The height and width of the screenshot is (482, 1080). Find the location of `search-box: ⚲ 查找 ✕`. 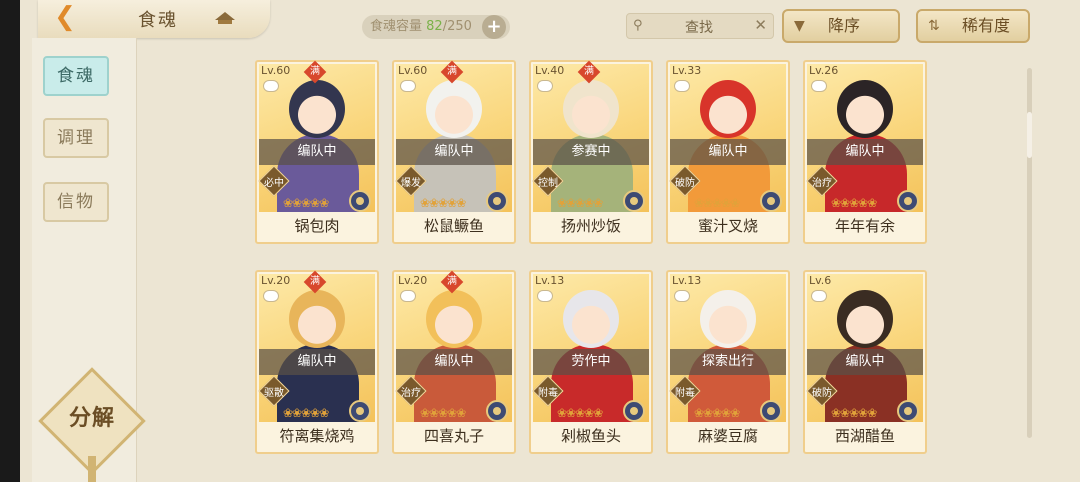

search-box: ⚲ 查找 ✕ is located at coordinates (700, 26).